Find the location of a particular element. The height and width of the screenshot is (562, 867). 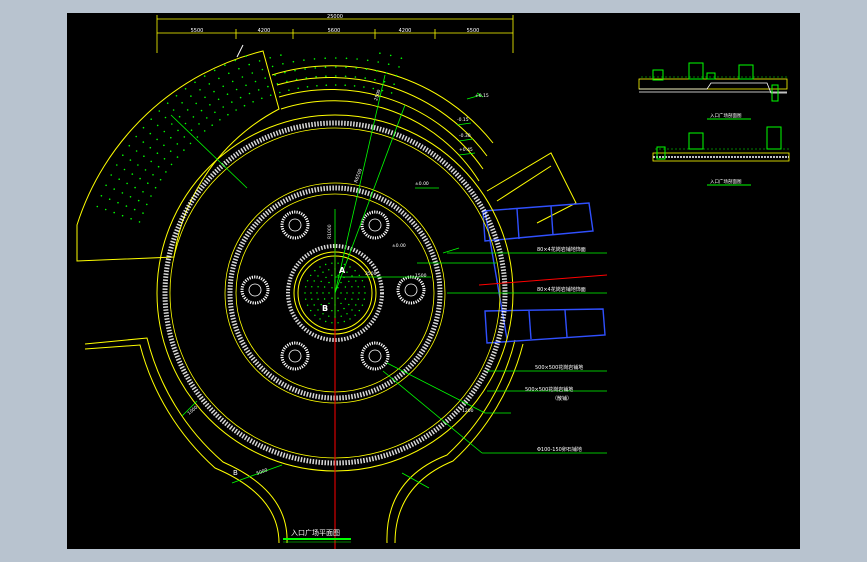

callout-4: 500×500花岗岩铺地 is located at coordinates (549, 389).